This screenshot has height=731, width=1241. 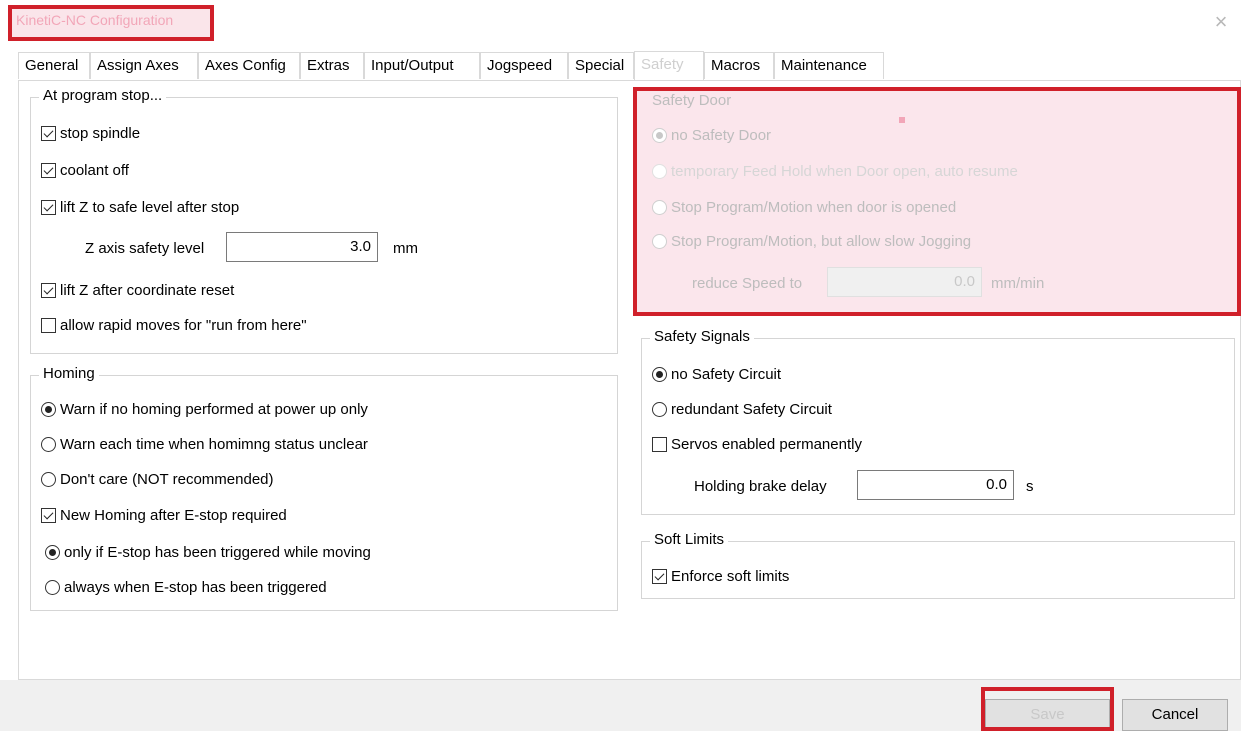 What do you see at coordinates (48, 479) in the screenshot?
I see `dont-care-radio` at bounding box center [48, 479].